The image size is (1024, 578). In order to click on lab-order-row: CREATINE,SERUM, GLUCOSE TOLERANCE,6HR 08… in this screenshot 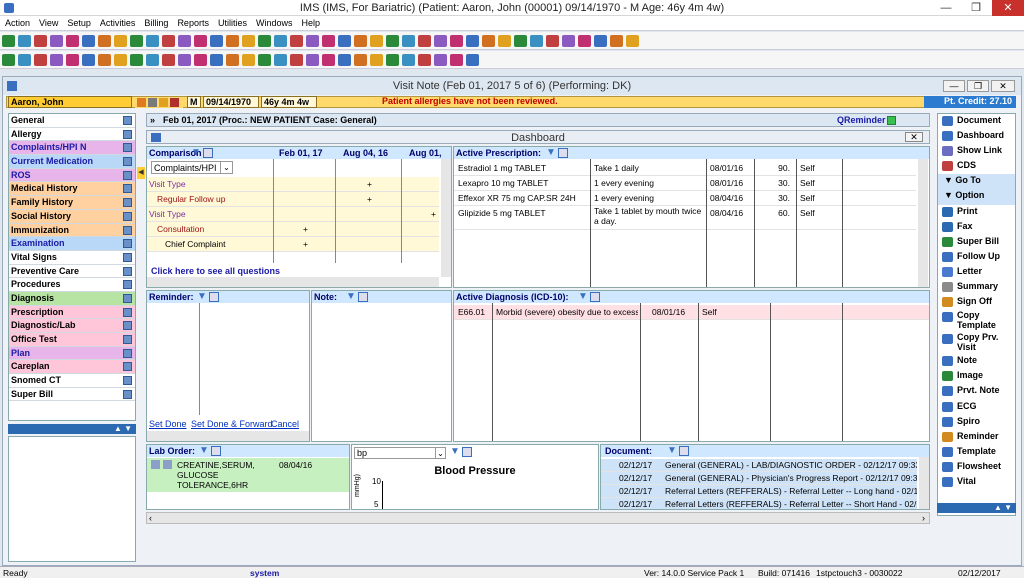, I will do `click(248, 475)`.